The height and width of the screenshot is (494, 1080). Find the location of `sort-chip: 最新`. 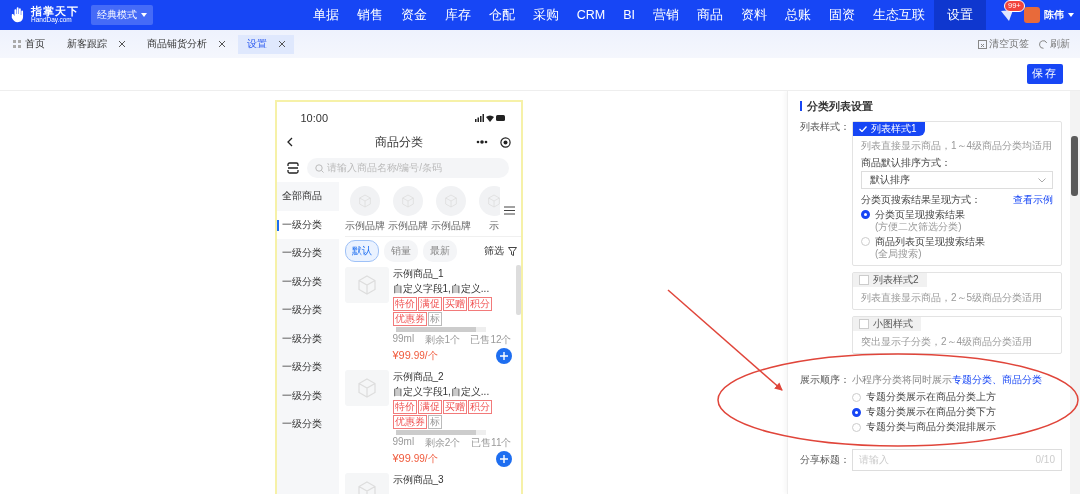

sort-chip: 最新 is located at coordinates (439, 251).